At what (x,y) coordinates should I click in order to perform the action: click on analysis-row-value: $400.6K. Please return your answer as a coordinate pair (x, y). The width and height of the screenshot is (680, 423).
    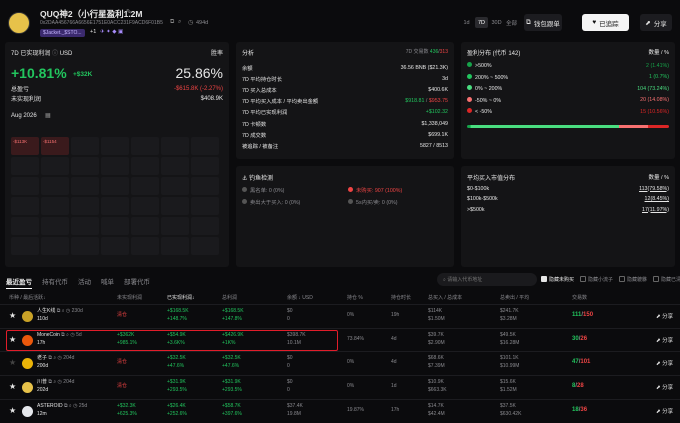
    Looking at the image, I should click on (438, 89).